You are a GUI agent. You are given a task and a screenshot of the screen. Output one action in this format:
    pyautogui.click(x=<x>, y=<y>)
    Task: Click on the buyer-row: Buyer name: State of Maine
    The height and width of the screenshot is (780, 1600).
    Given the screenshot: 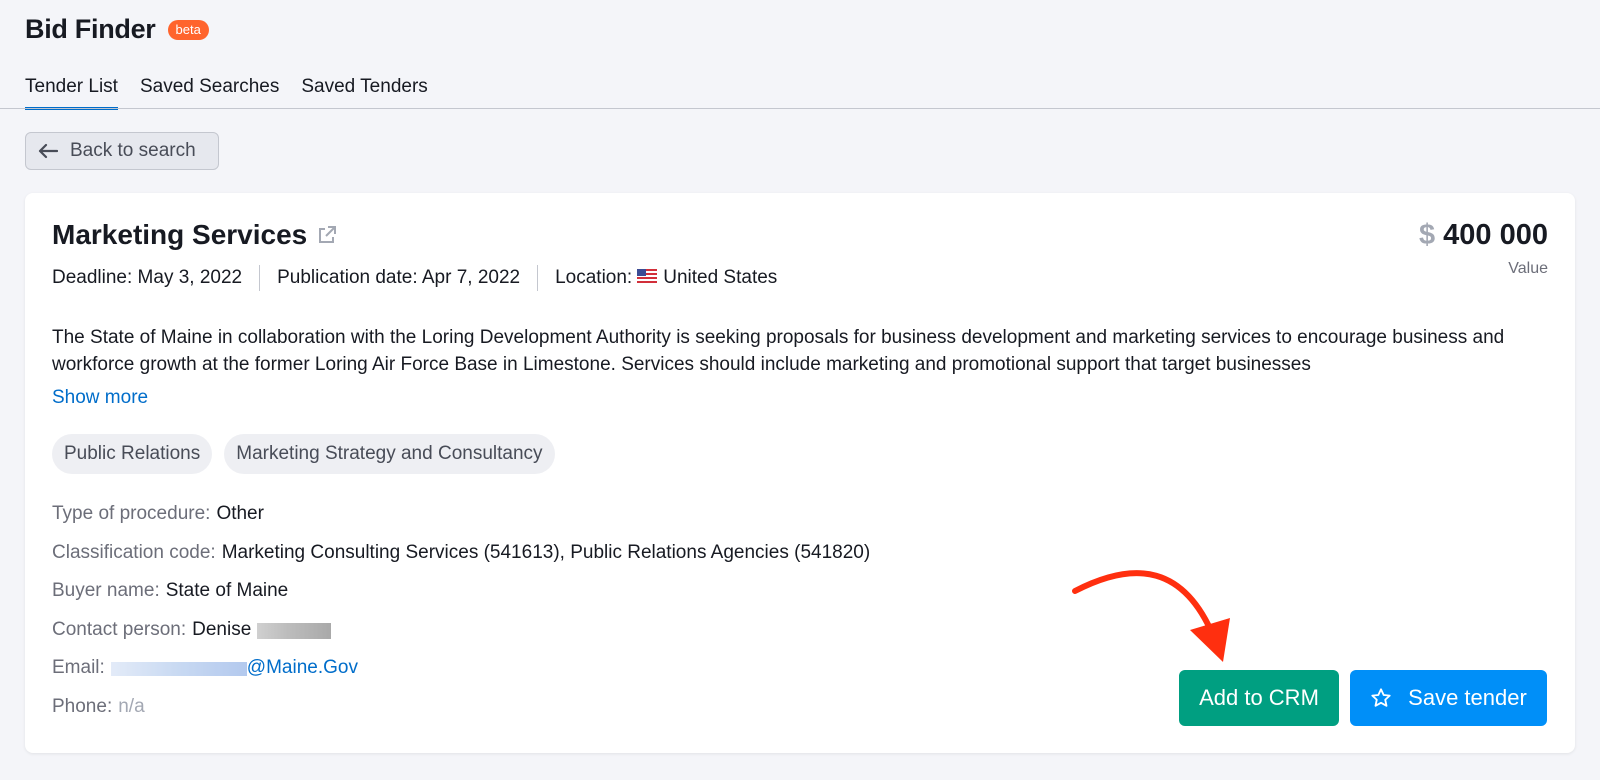 What is the action you would take?
    pyautogui.click(x=461, y=599)
    